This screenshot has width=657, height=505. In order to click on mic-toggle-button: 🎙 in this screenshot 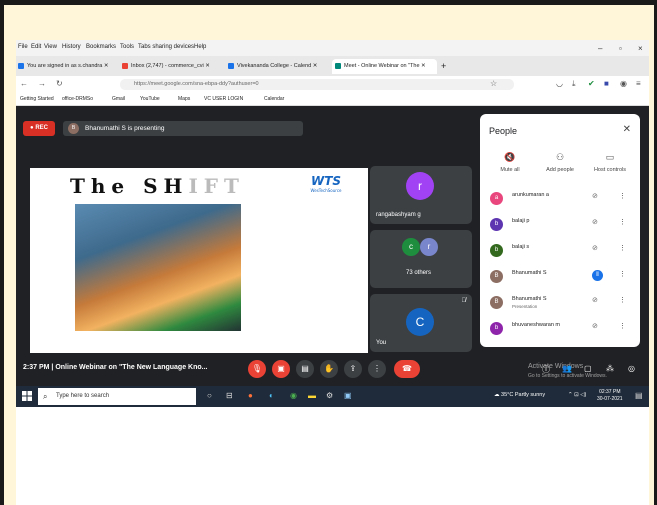, I will do `click(257, 369)`.